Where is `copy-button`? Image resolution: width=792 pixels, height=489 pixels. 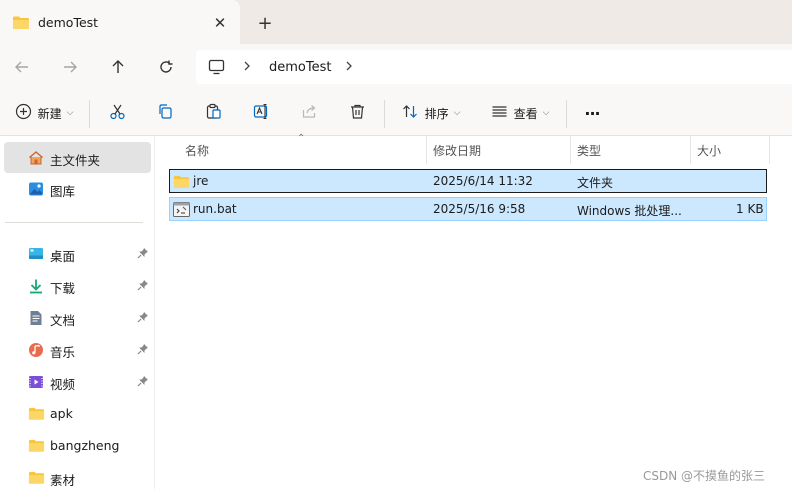 copy-button is located at coordinates (165, 113).